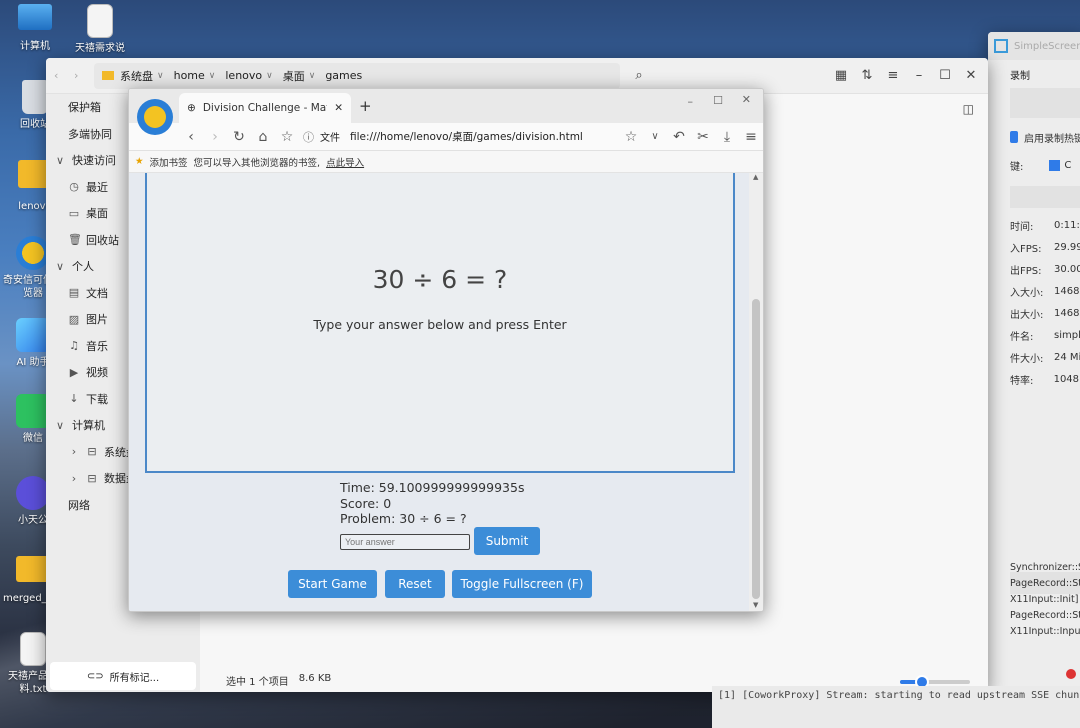  Describe the element at coordinates (639, 76) in the screenshot. I see `search-icon: ⌕` at that location.